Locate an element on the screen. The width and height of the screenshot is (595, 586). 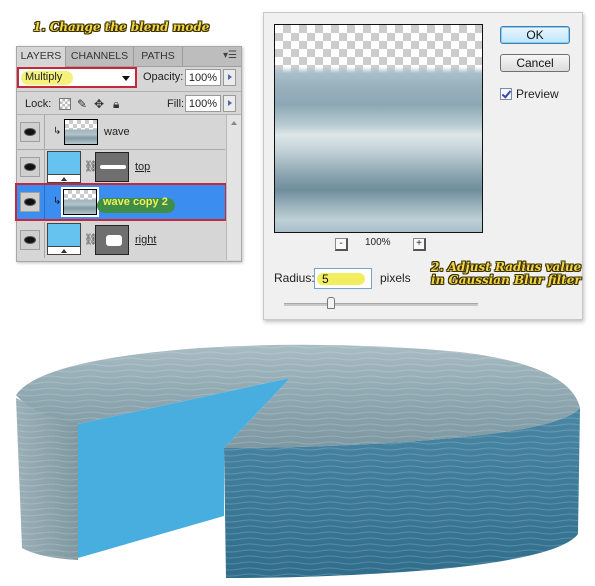
preview-checkbox is located at coordinates (506, 94).